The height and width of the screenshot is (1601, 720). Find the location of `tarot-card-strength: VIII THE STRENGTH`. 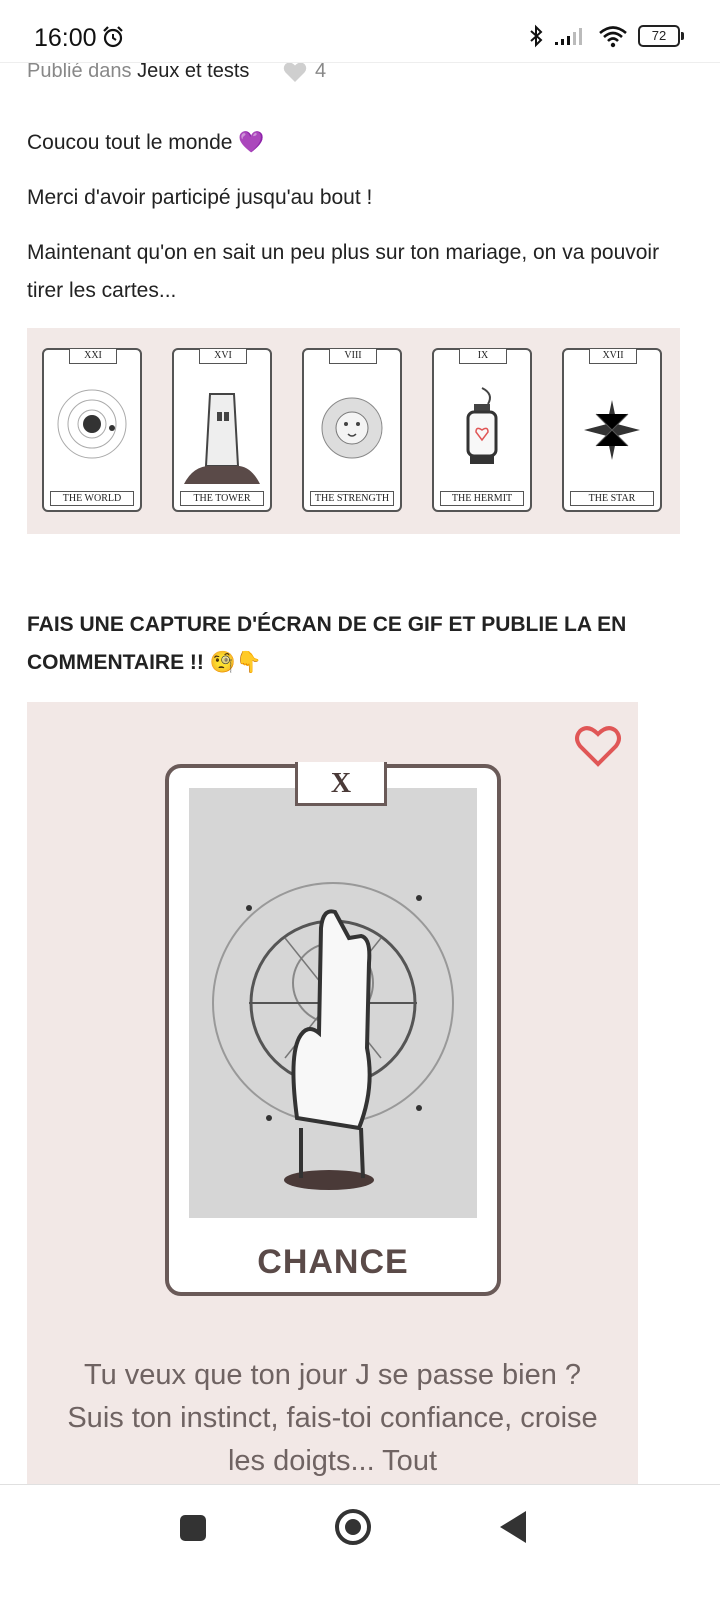

tarot-card-strength: VIII THE STRENGTH is located at coordinates (352, 430).